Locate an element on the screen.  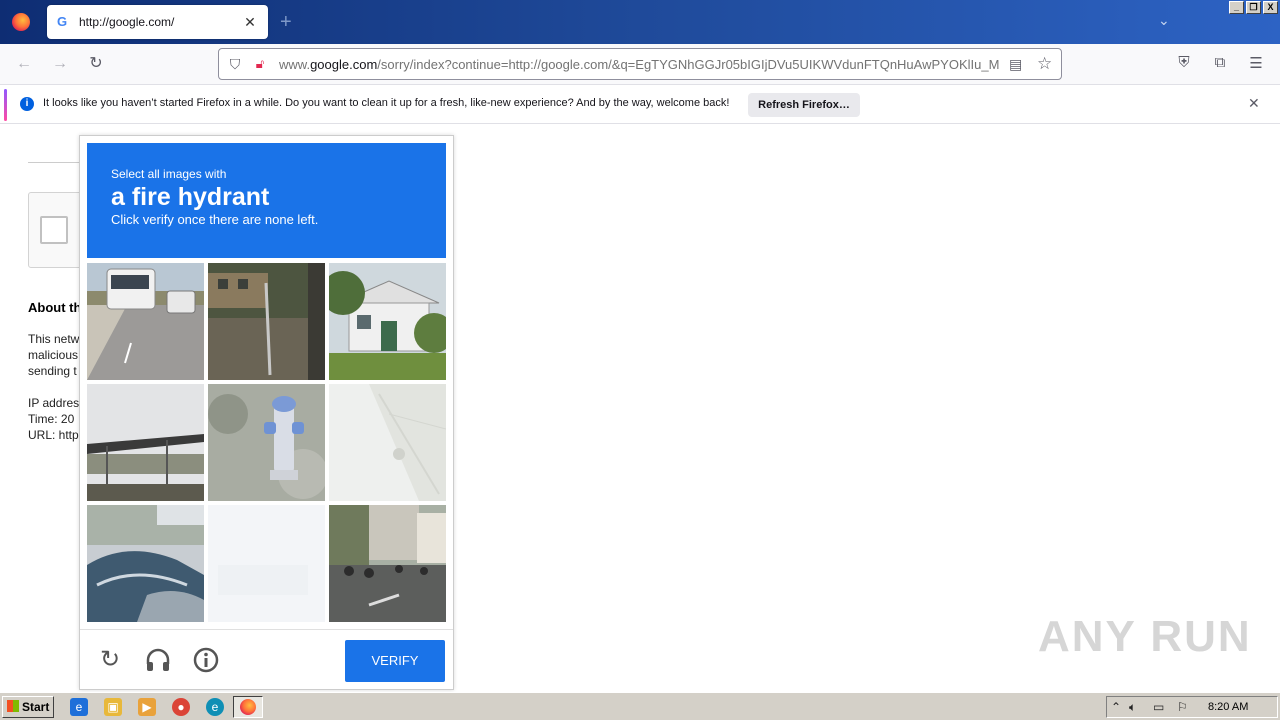
forward-arrow-icon: → is located at coordinates (60, 64).